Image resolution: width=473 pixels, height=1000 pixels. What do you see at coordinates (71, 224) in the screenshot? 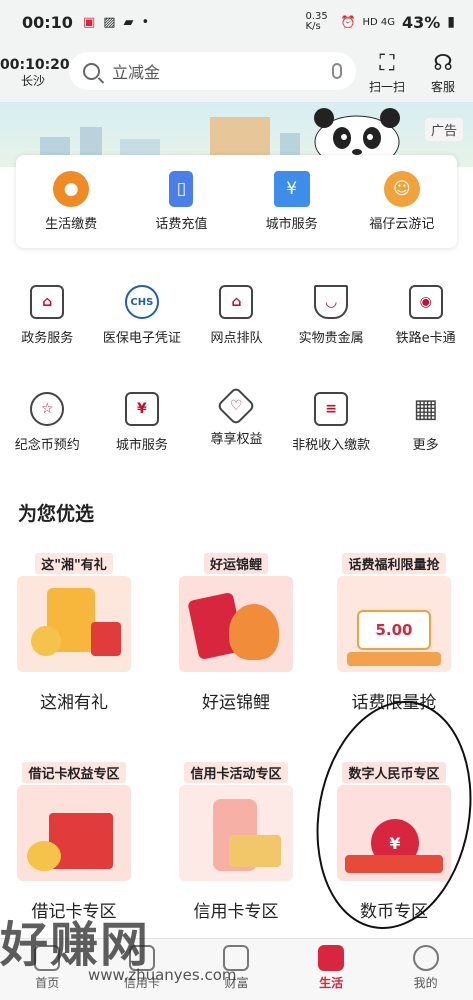
I see `quick-service-label: 生活缴费` at bounding box center [71, 224].